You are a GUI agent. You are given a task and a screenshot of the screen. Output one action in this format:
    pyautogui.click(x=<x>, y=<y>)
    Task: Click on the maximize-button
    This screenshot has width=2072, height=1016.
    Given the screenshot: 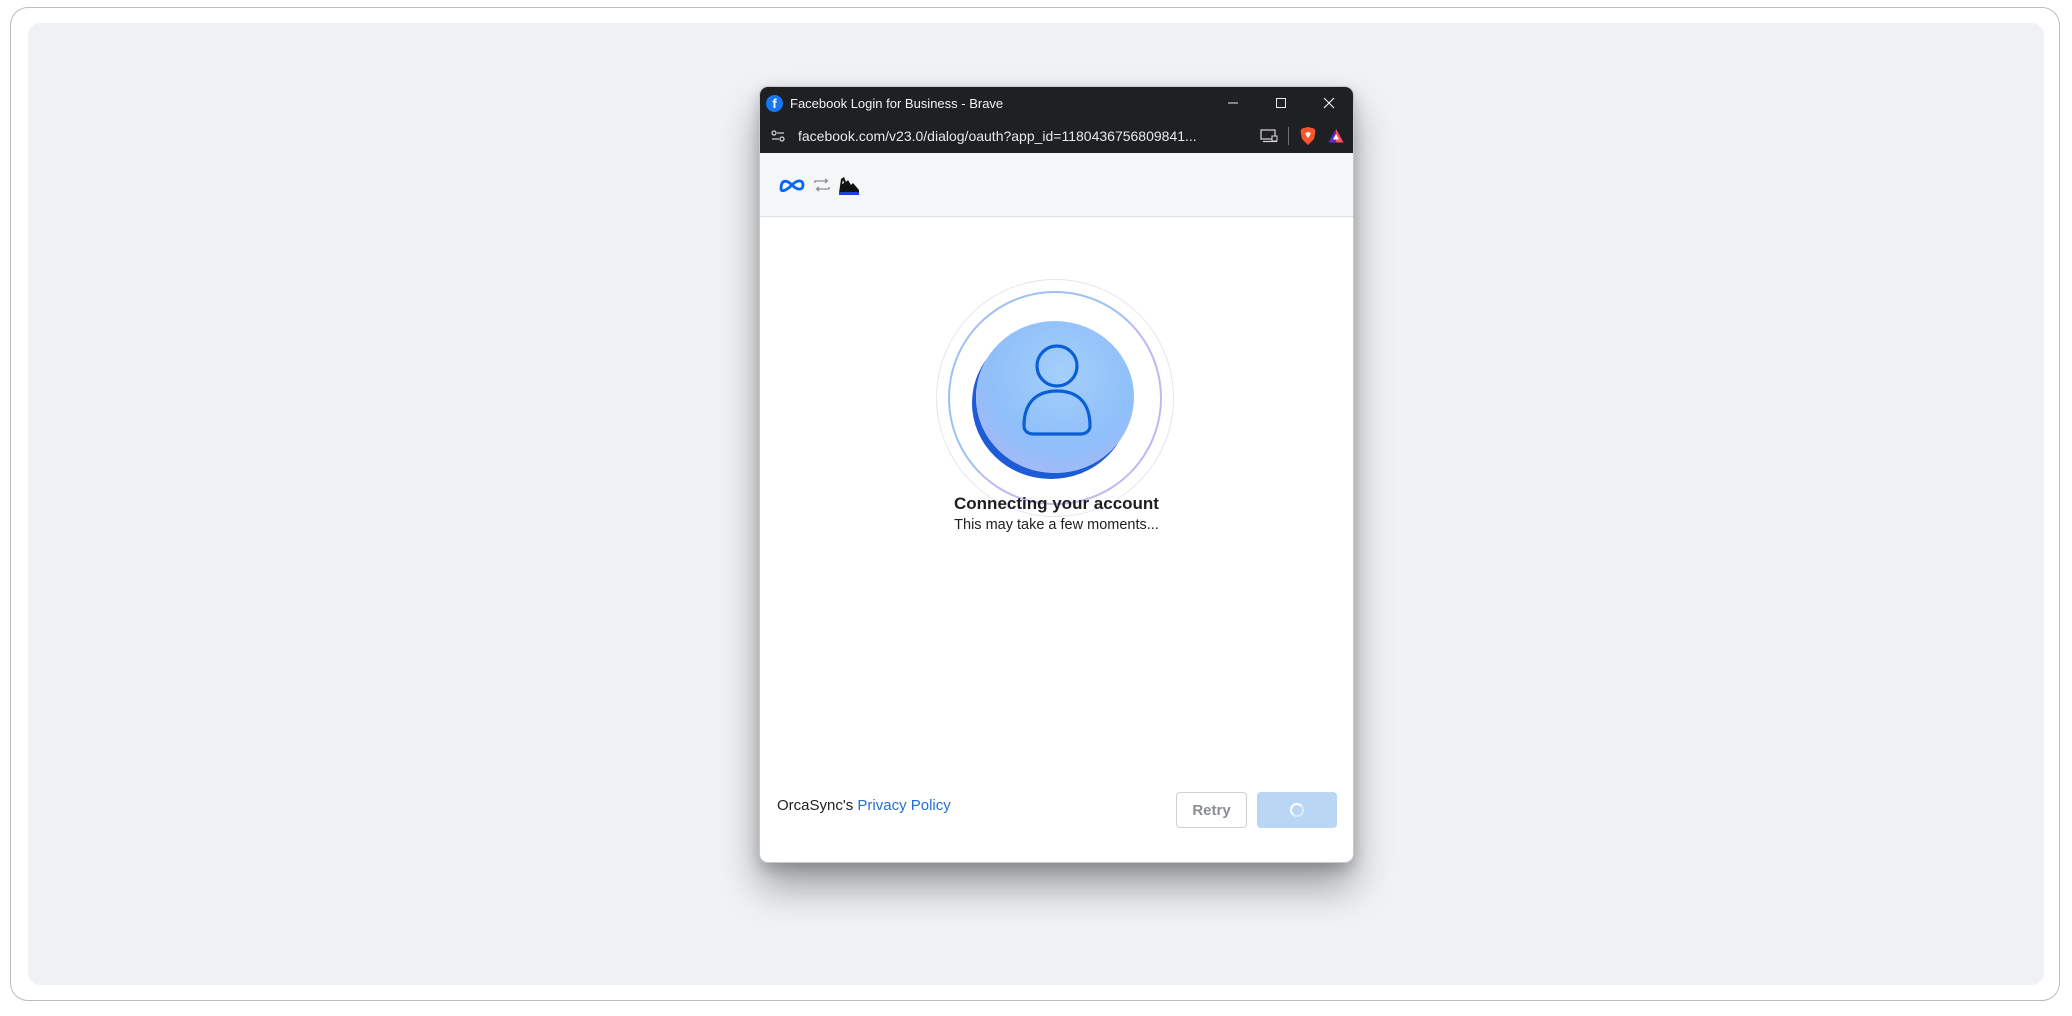 What is the action you would take?
    pyautogui.click(x=1281, y=103)
    